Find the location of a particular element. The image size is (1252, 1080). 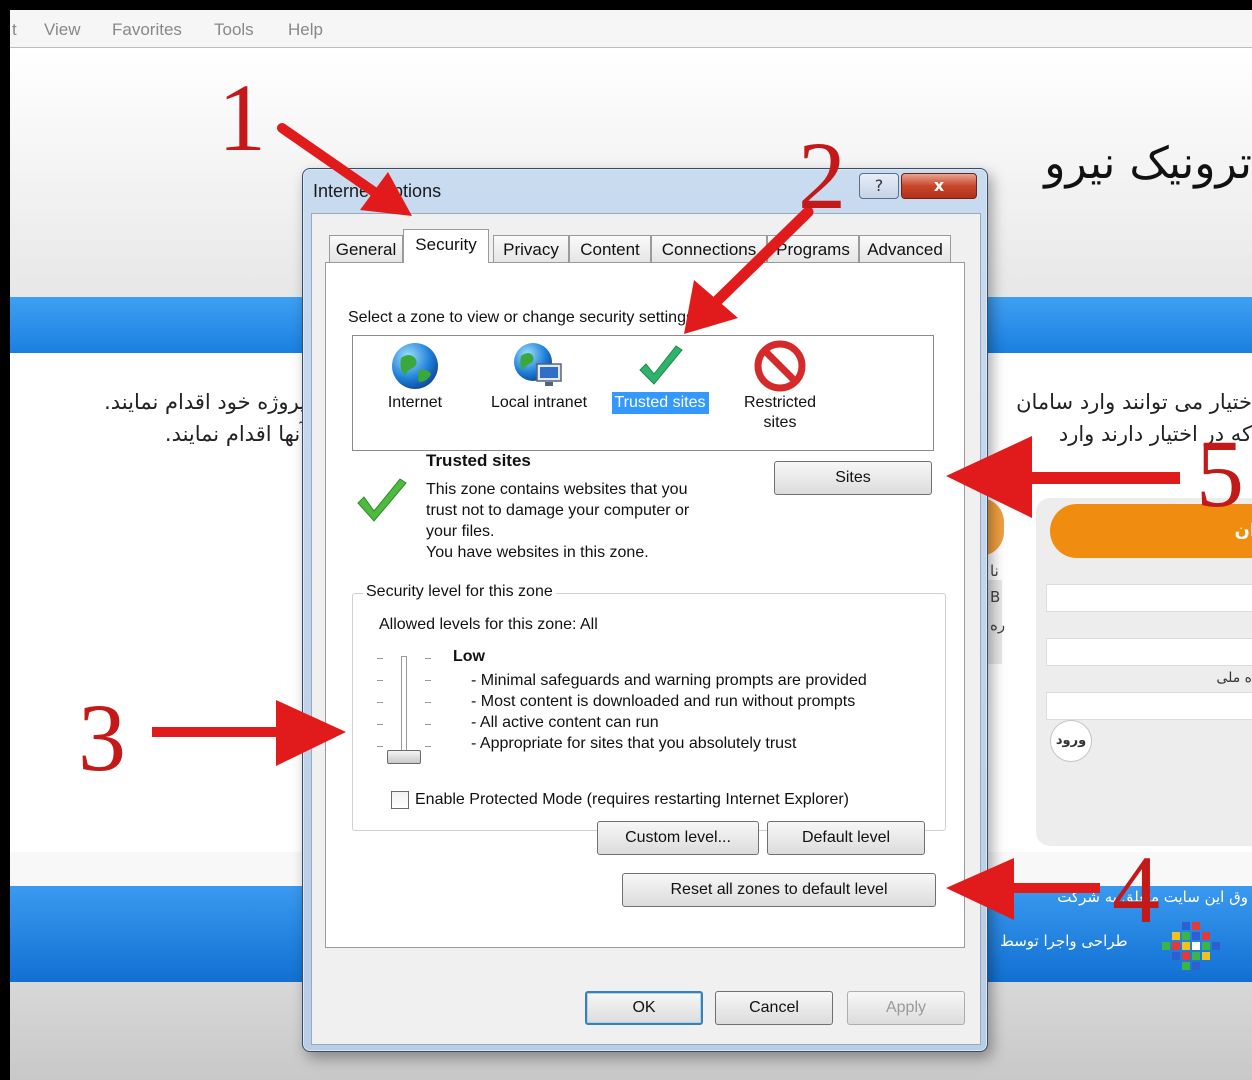

tab-security: Security is located at coordinates (446, 246).